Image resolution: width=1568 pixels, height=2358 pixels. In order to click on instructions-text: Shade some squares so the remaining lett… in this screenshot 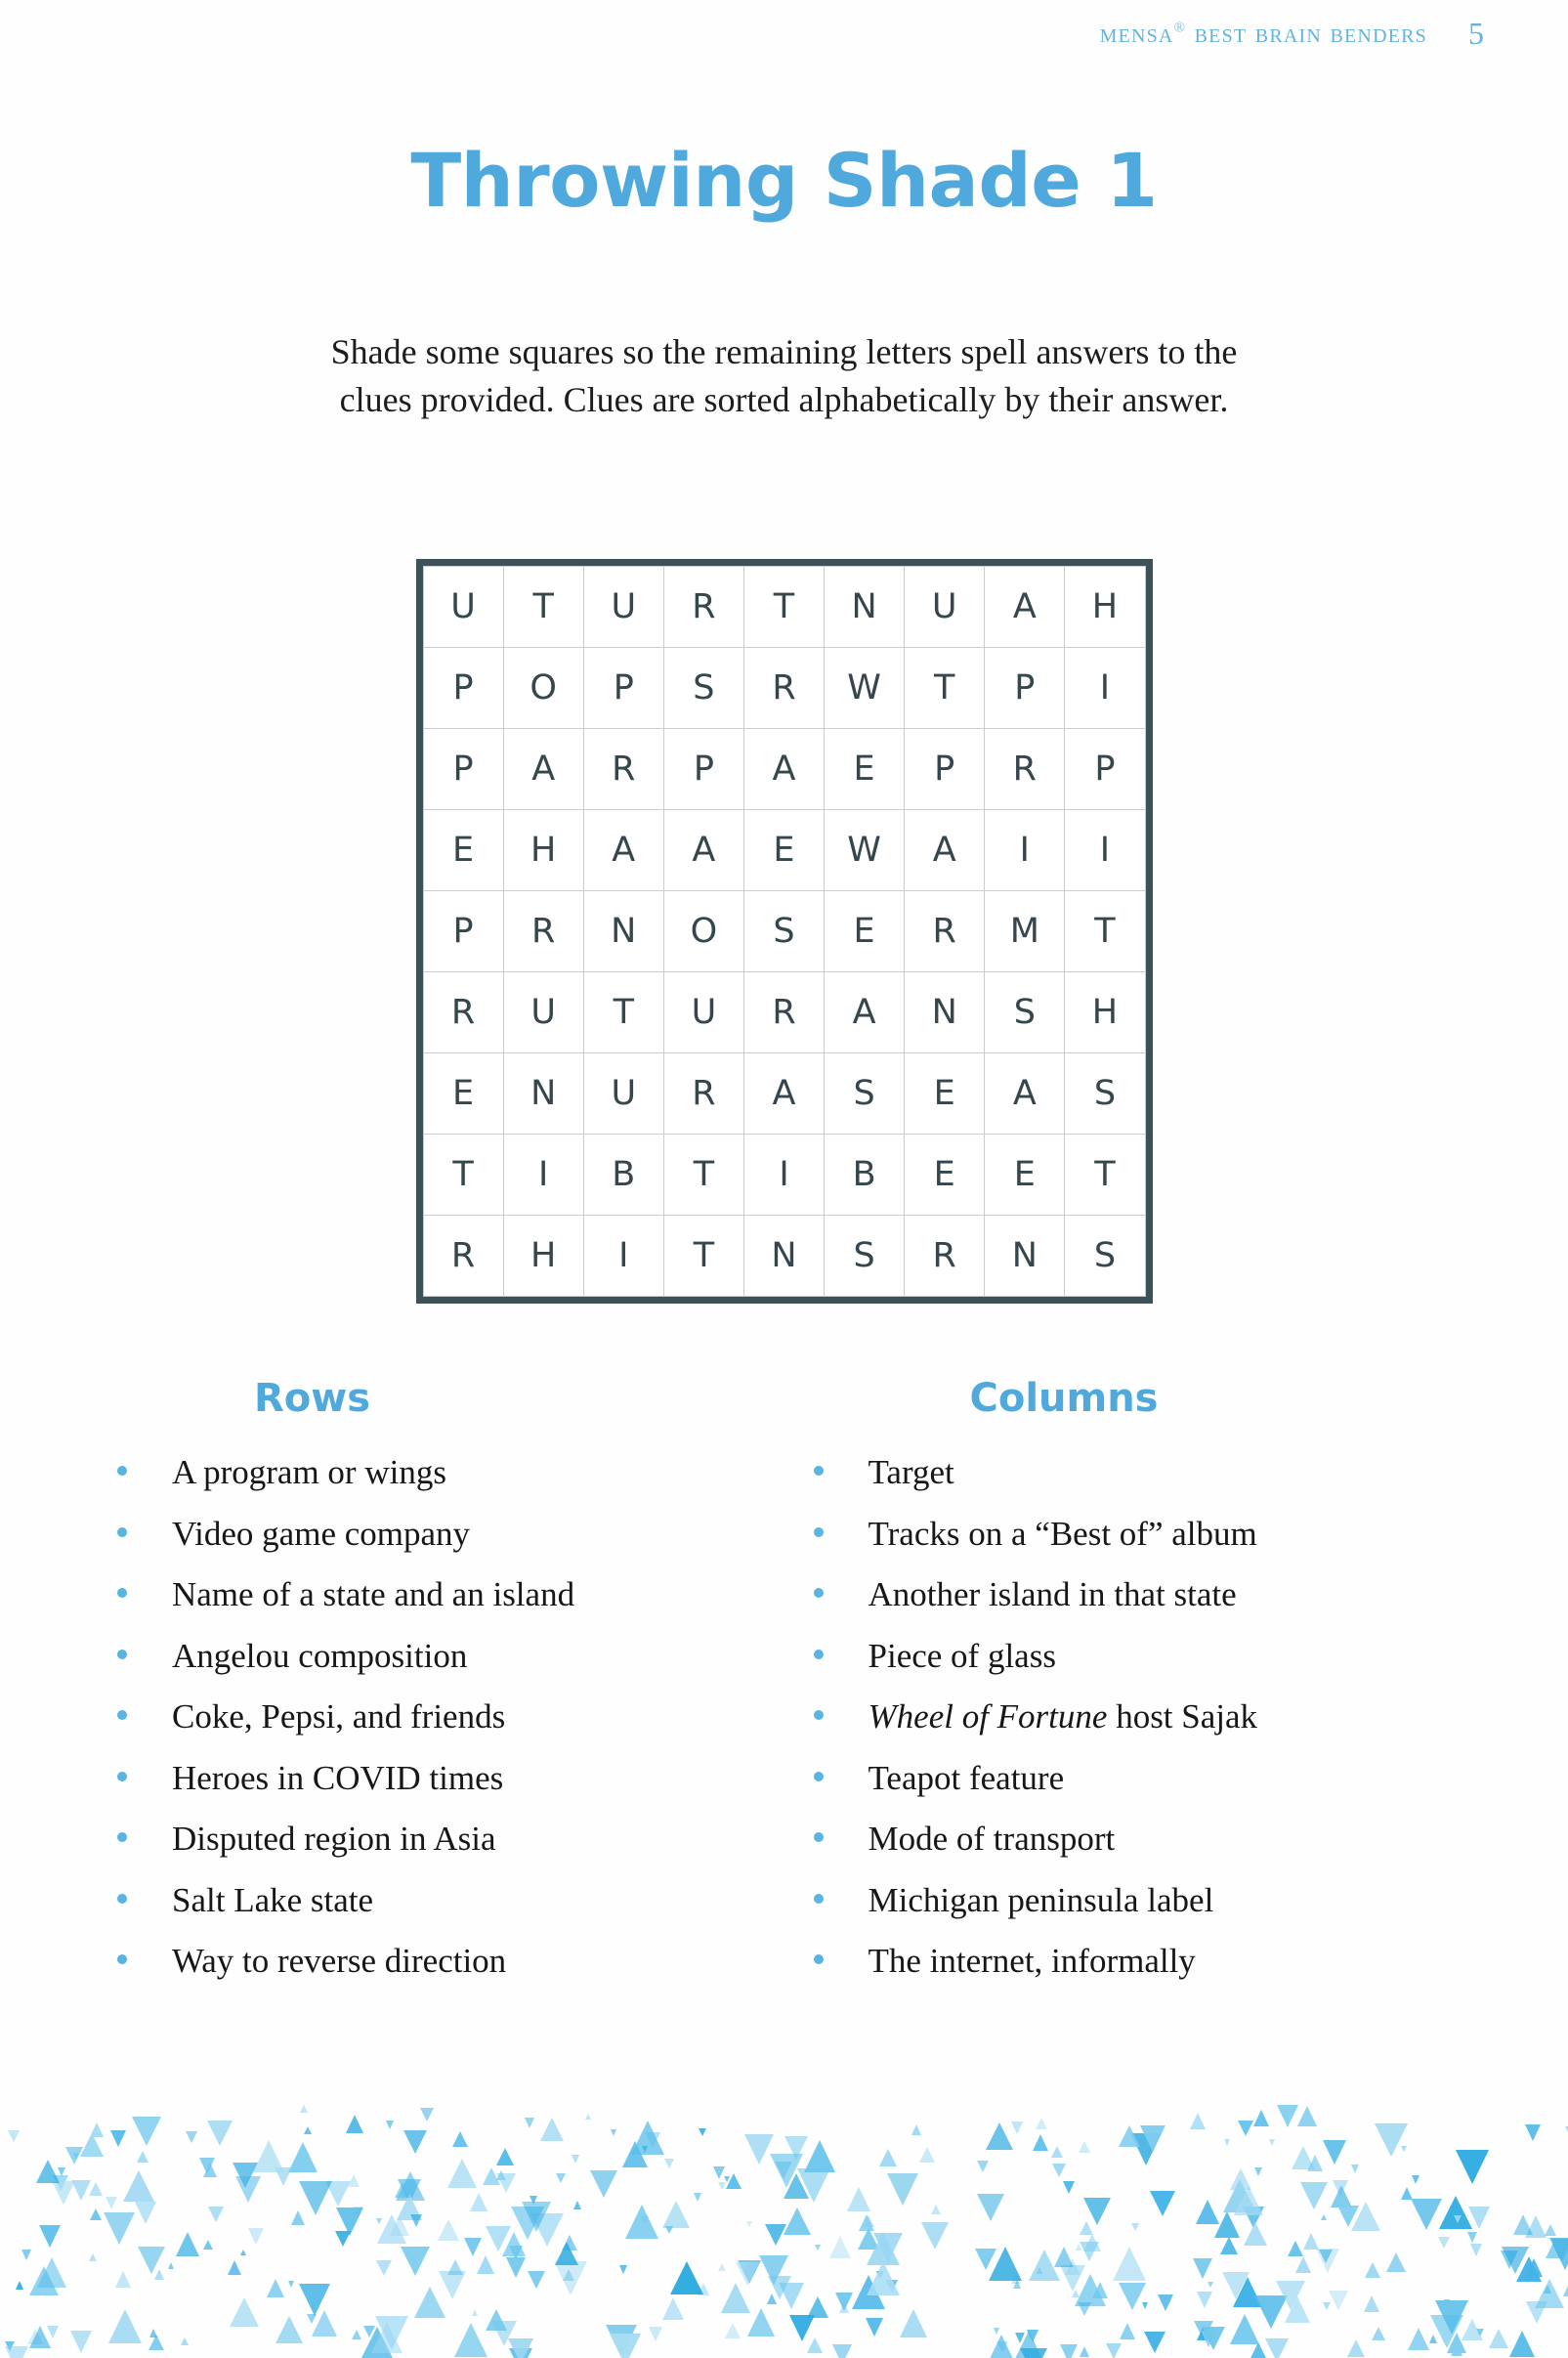, I will do `click(784, 376)`.